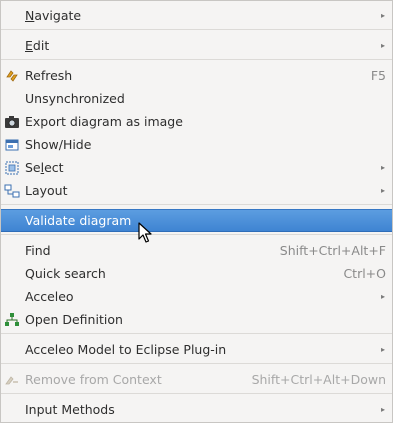  What do you see at coordinates (58, 144) in the screenshot?
I see `menu-item-label: Show/Hide` at bounding box center [58, 144].